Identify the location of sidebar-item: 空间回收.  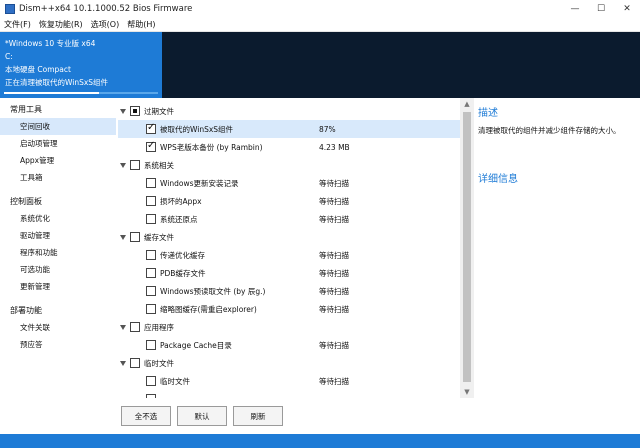
(58, 126).